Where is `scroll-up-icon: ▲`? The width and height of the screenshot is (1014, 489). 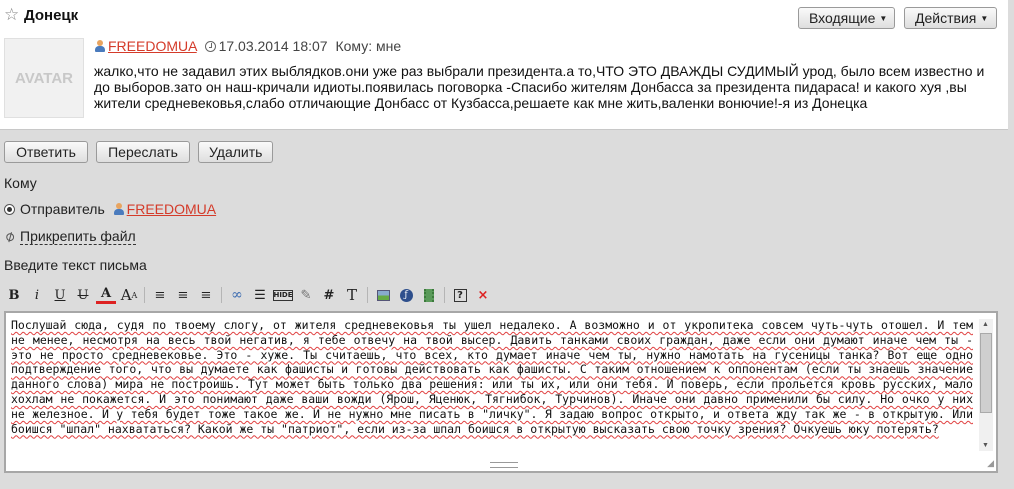 scroll-up-icon: ▲ is located at coordinates (985, 324).